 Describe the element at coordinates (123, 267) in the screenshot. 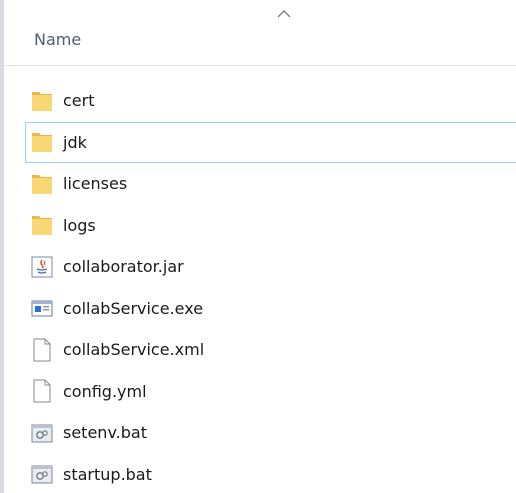

I see `file-name: collaborator.jar` at that location.